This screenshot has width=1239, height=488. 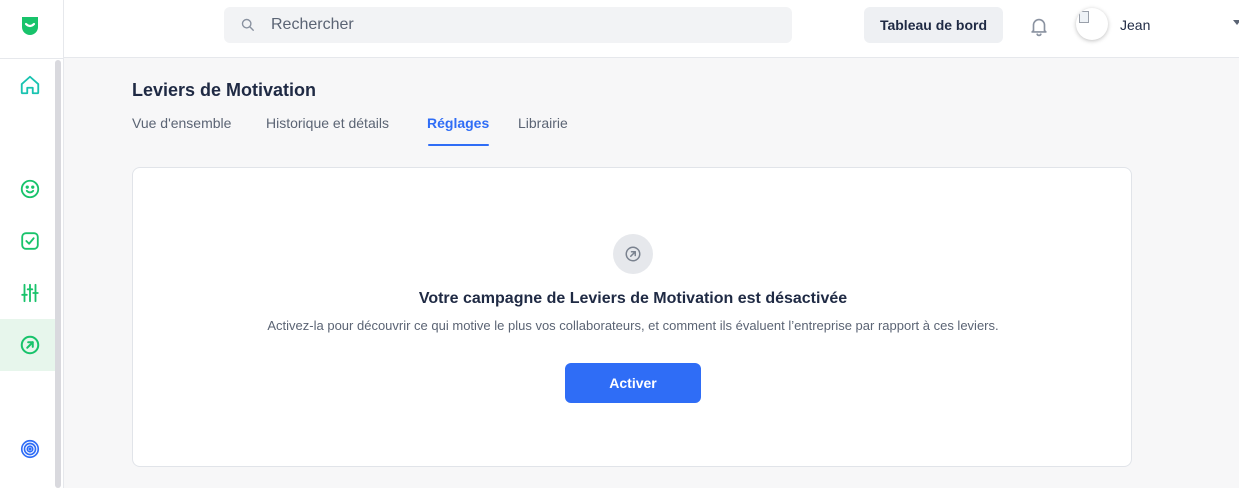 I want to click on search-icon, so click(x=247, y=24).